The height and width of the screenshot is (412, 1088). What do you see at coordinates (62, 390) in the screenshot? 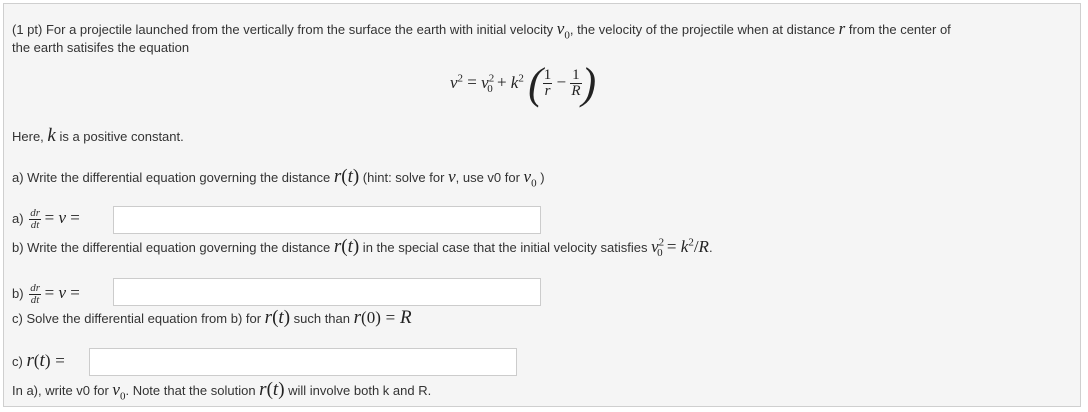
I see `footer-prefix: In a), write v0 for` at bounding box center [62, 390].